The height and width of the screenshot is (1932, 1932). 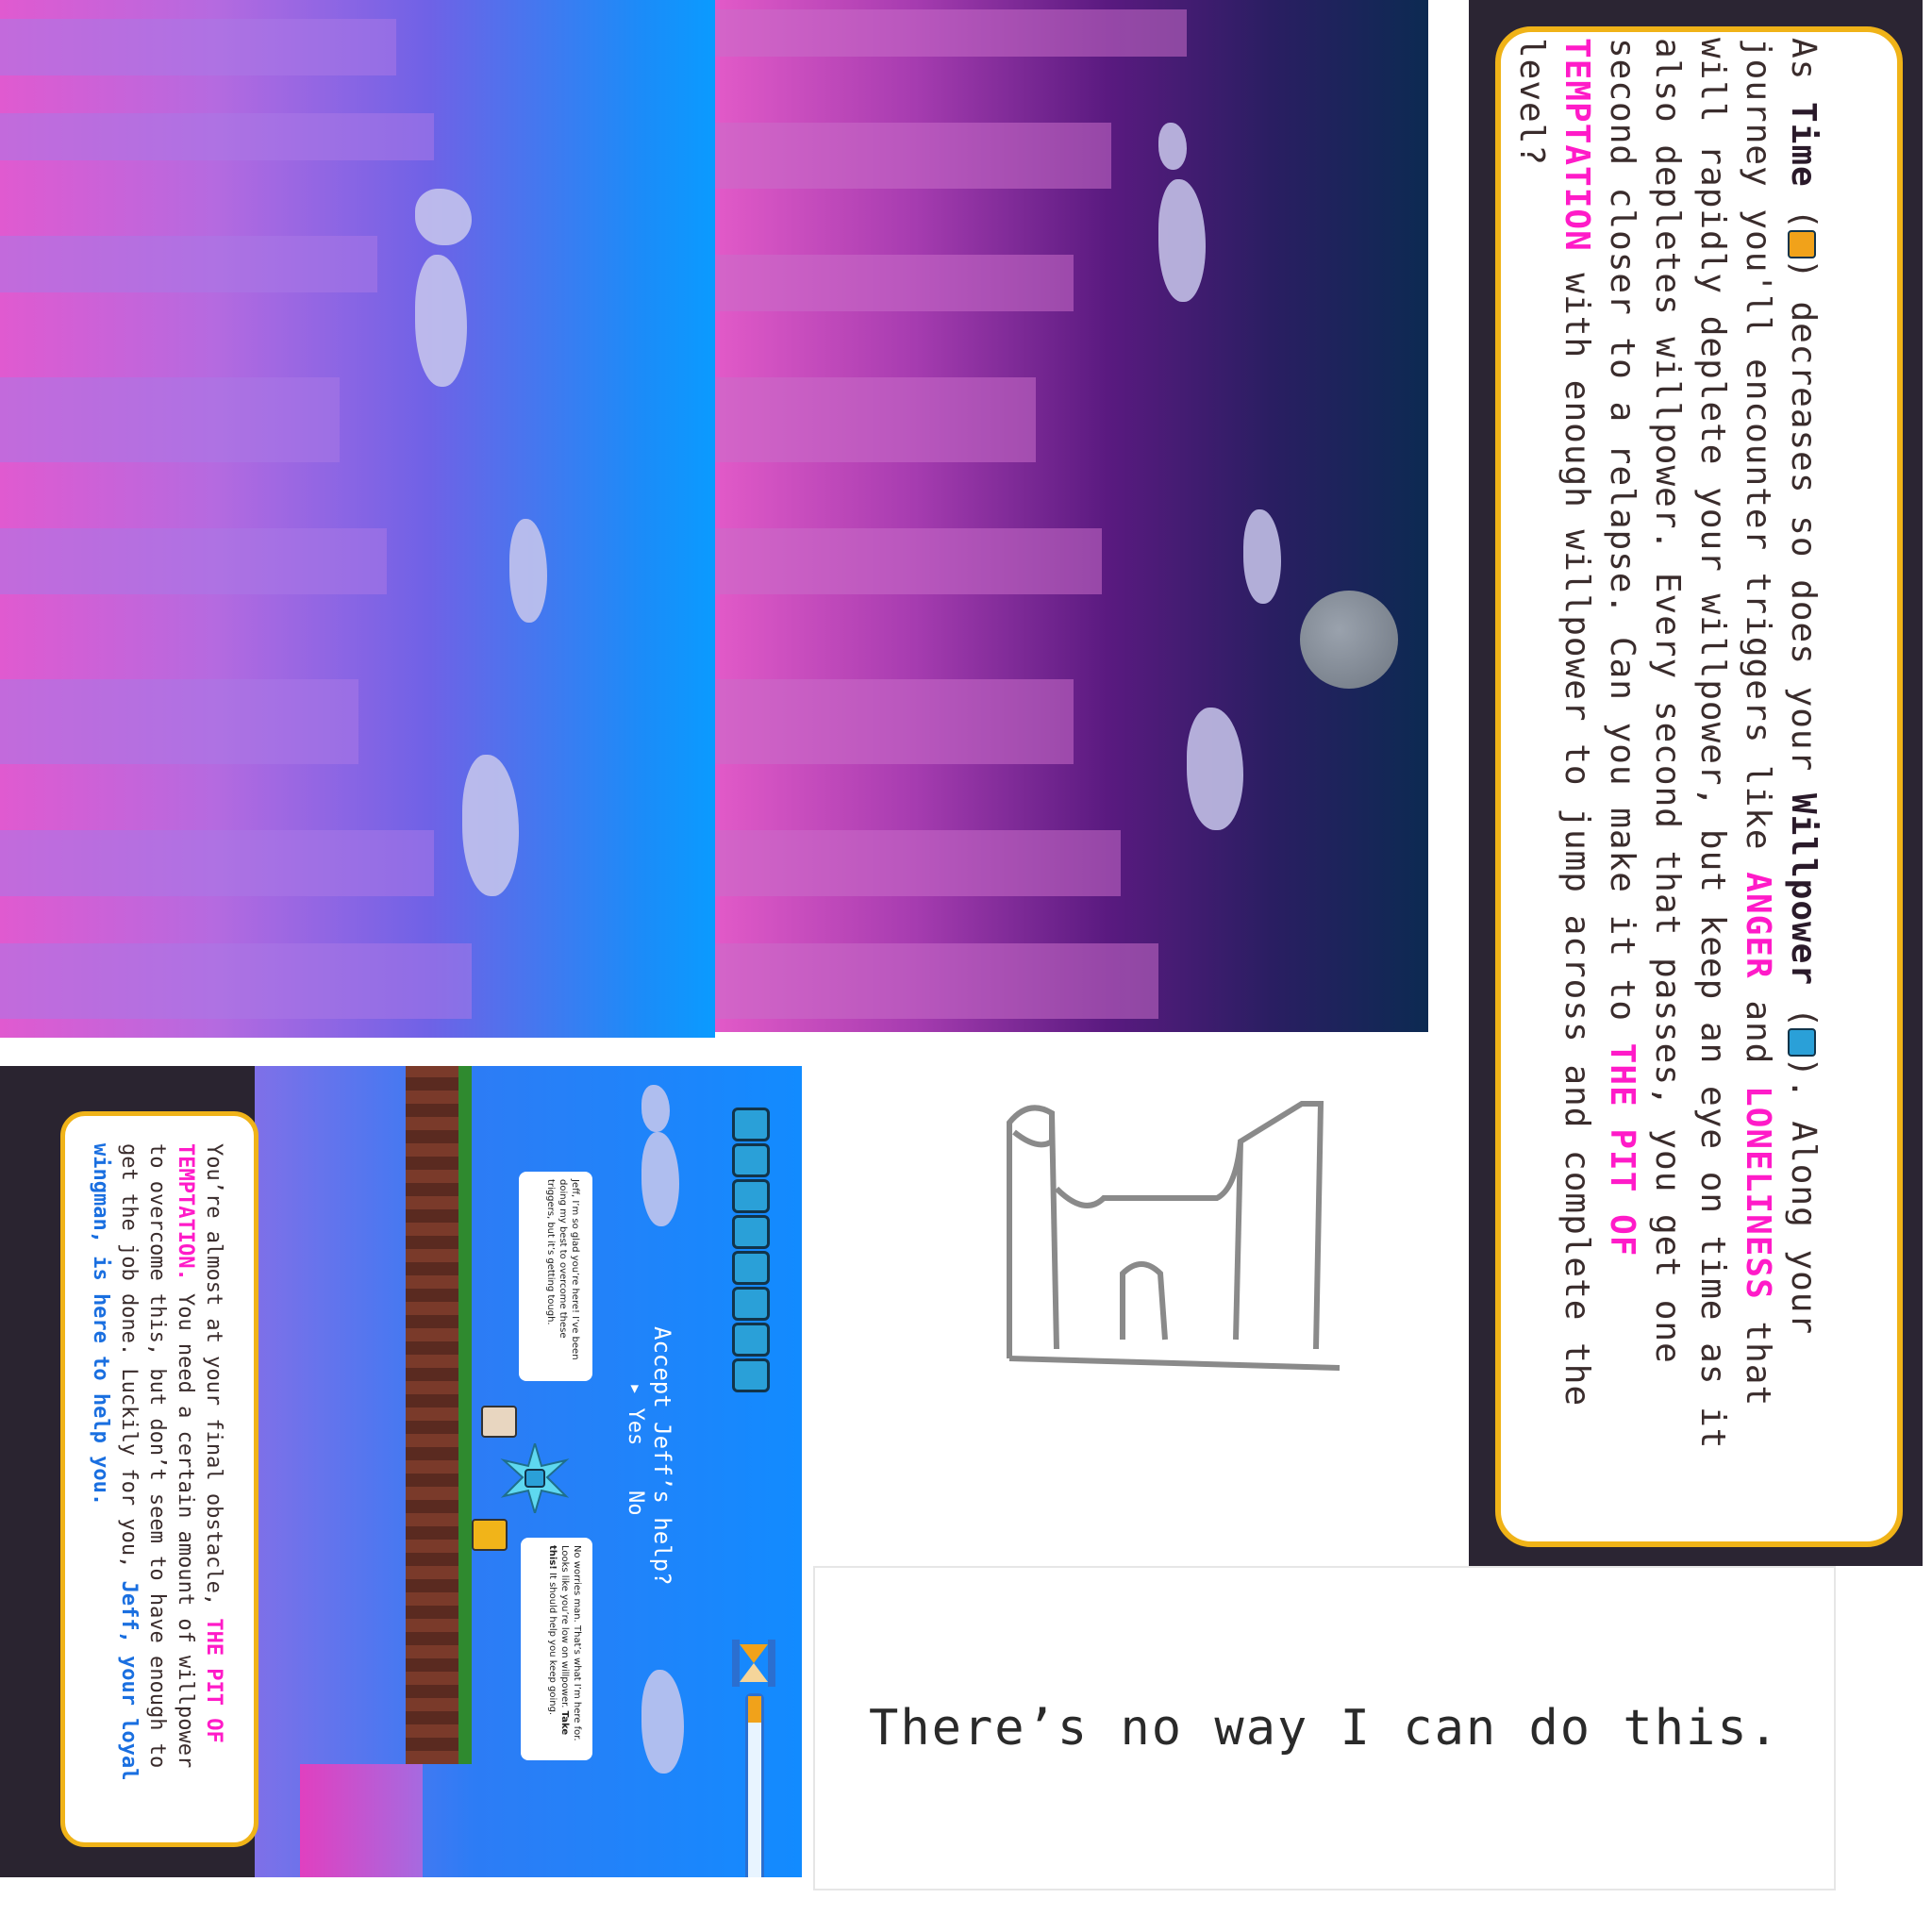 What do you see at coordinates (1804, 525) in the screenshot?
I see `body-text: ) decreases so does your` at bounding box center [1804, 525].